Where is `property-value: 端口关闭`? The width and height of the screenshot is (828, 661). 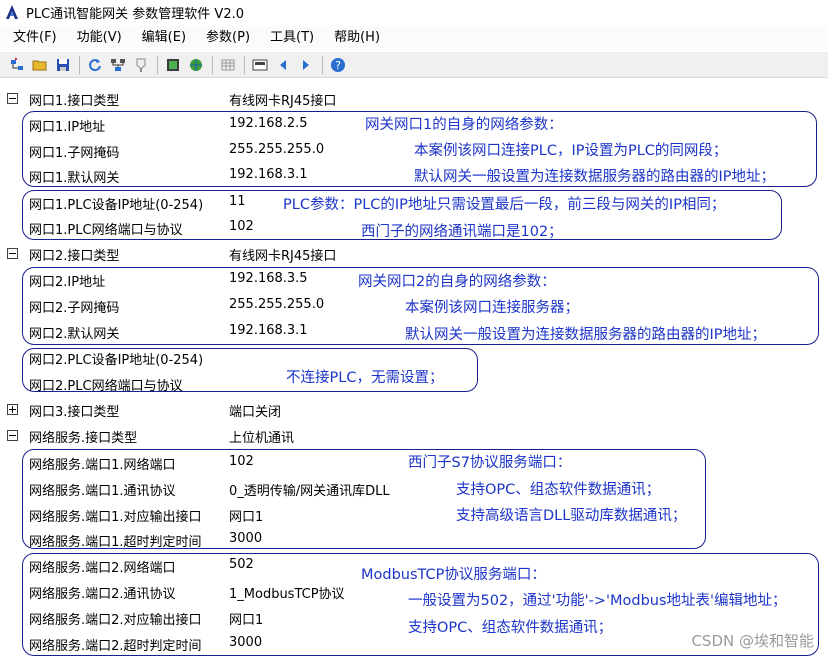 property-value: 端口关闭 is located at coordinates (255, 410).